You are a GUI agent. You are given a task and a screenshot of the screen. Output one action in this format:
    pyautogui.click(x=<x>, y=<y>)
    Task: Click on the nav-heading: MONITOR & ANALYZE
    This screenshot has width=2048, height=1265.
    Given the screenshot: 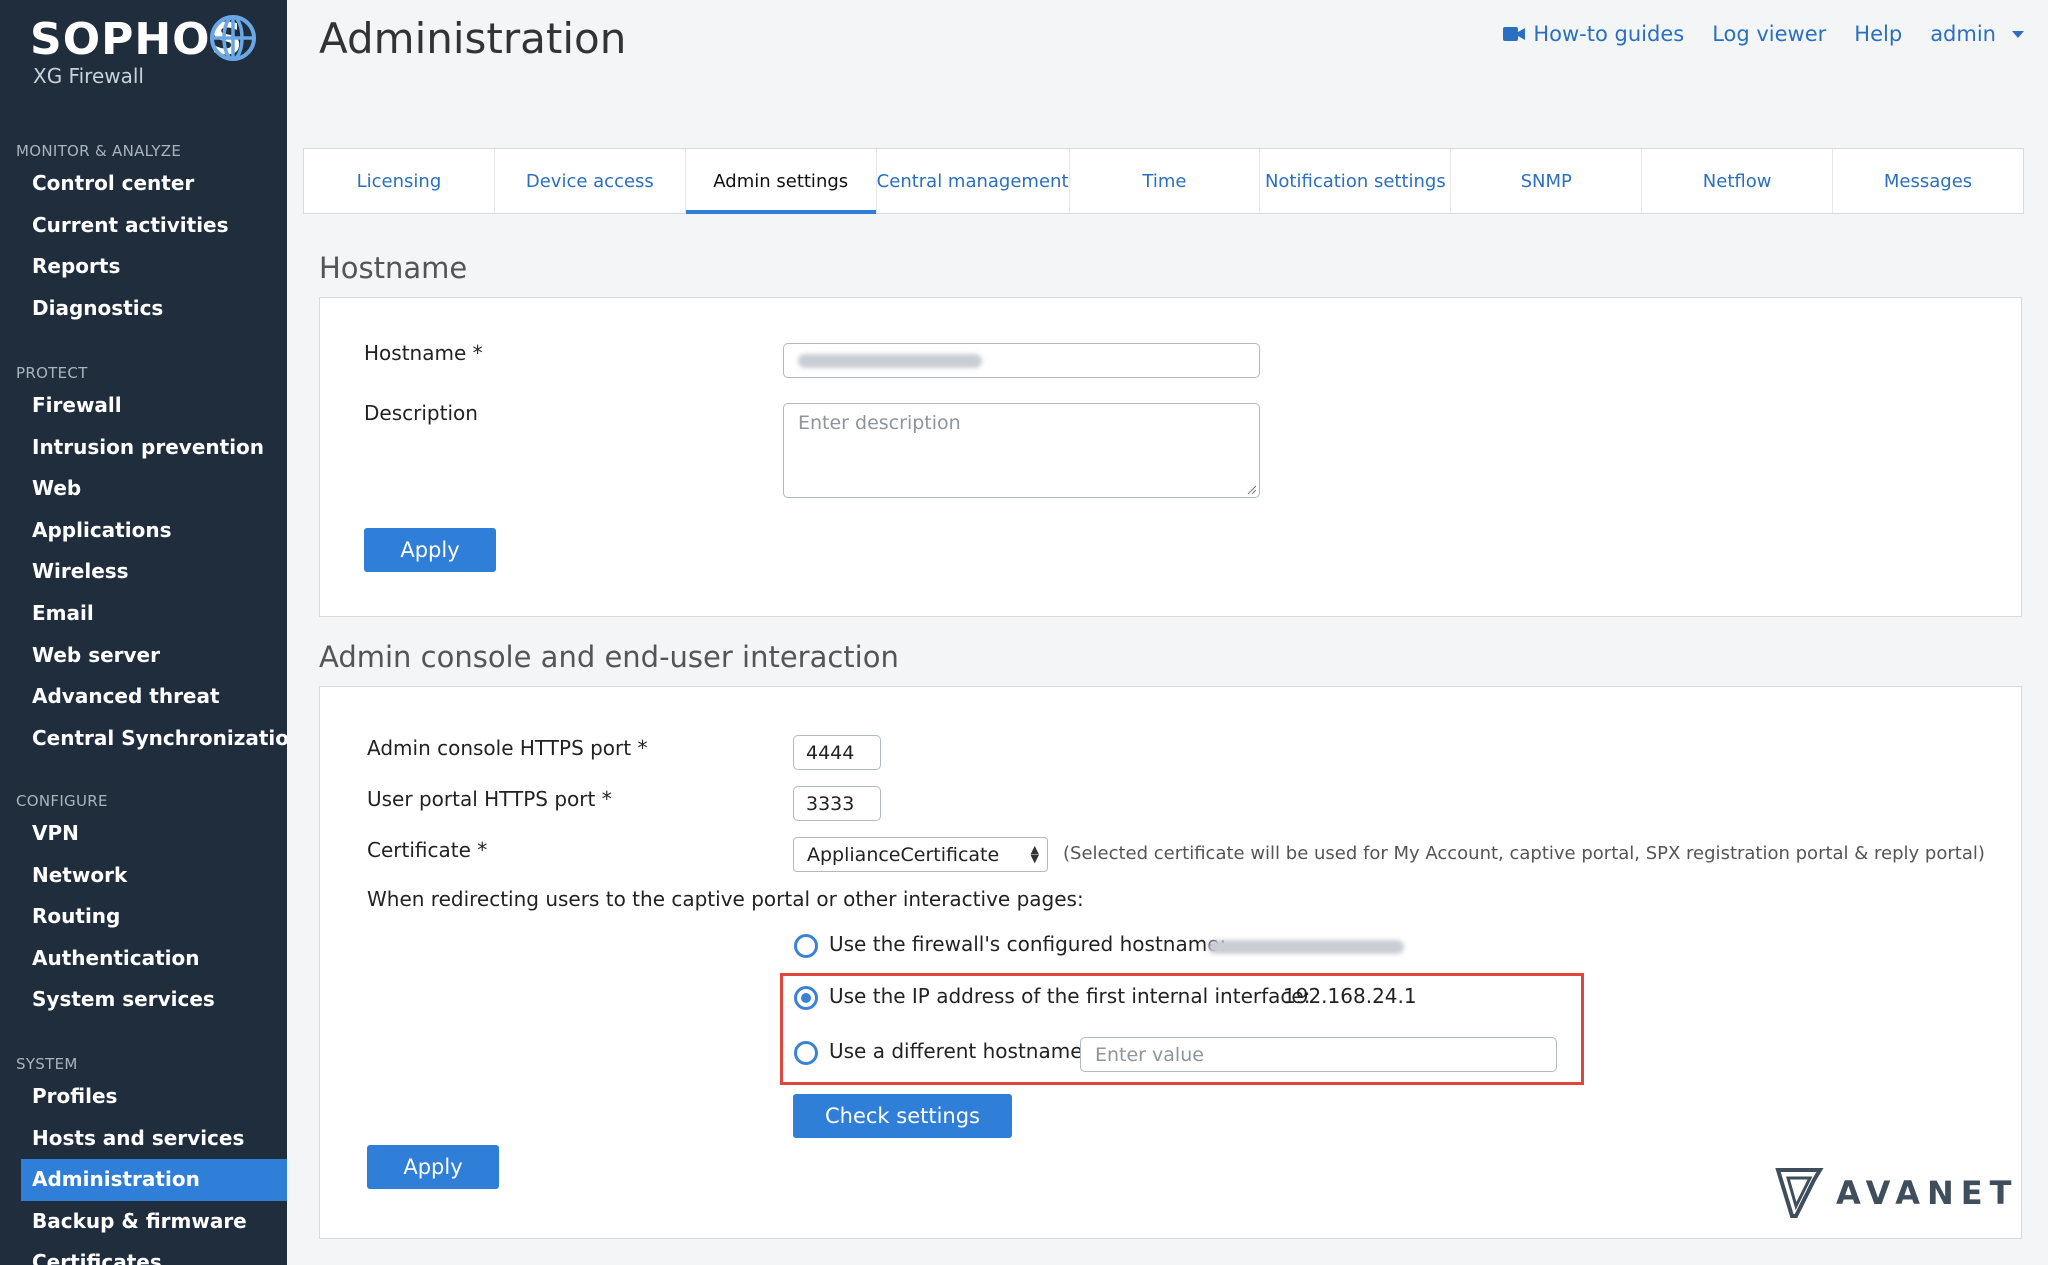 What is the action you would take?
    pyautogui.click(x=99, y=151)
    